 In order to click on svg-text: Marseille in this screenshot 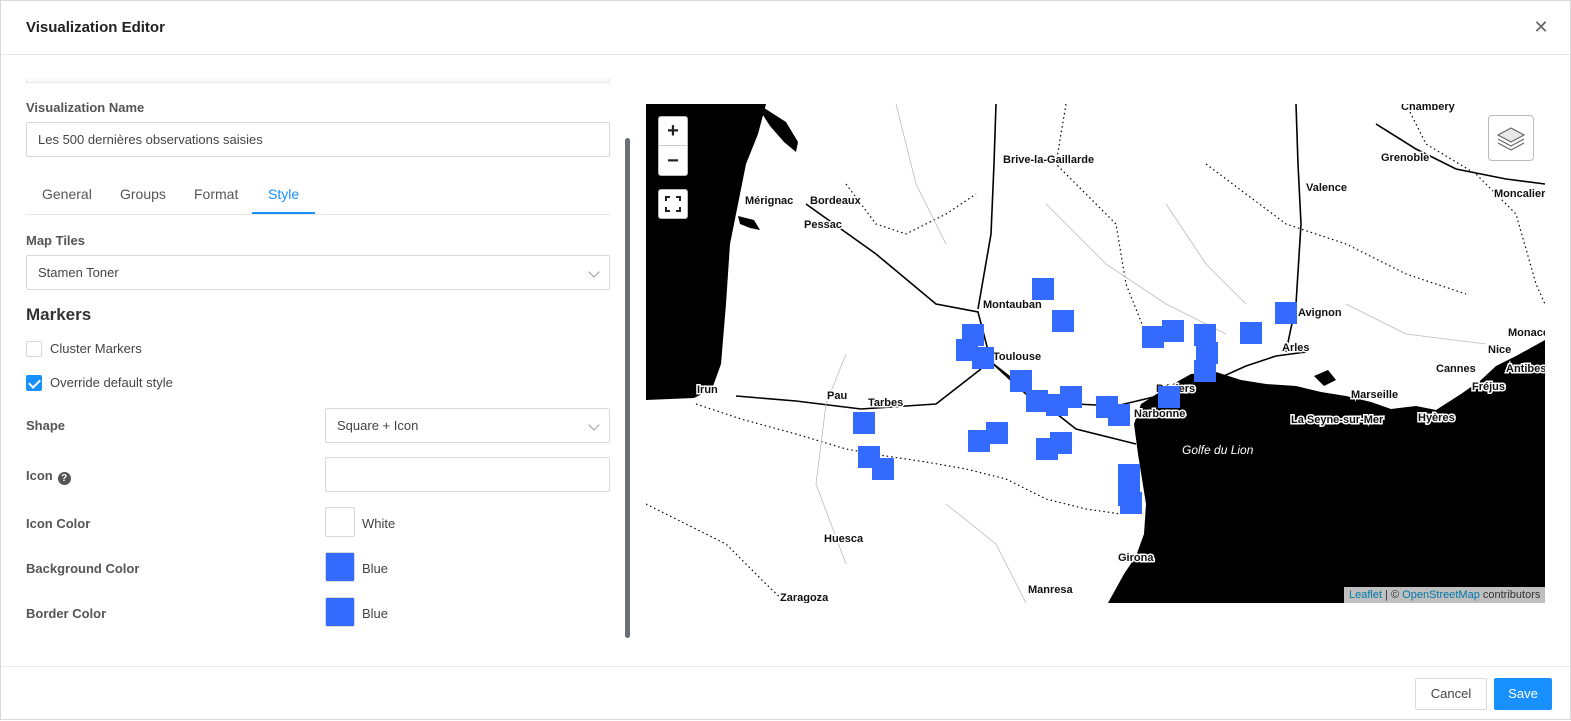, I will do `click(1374, 395)`.